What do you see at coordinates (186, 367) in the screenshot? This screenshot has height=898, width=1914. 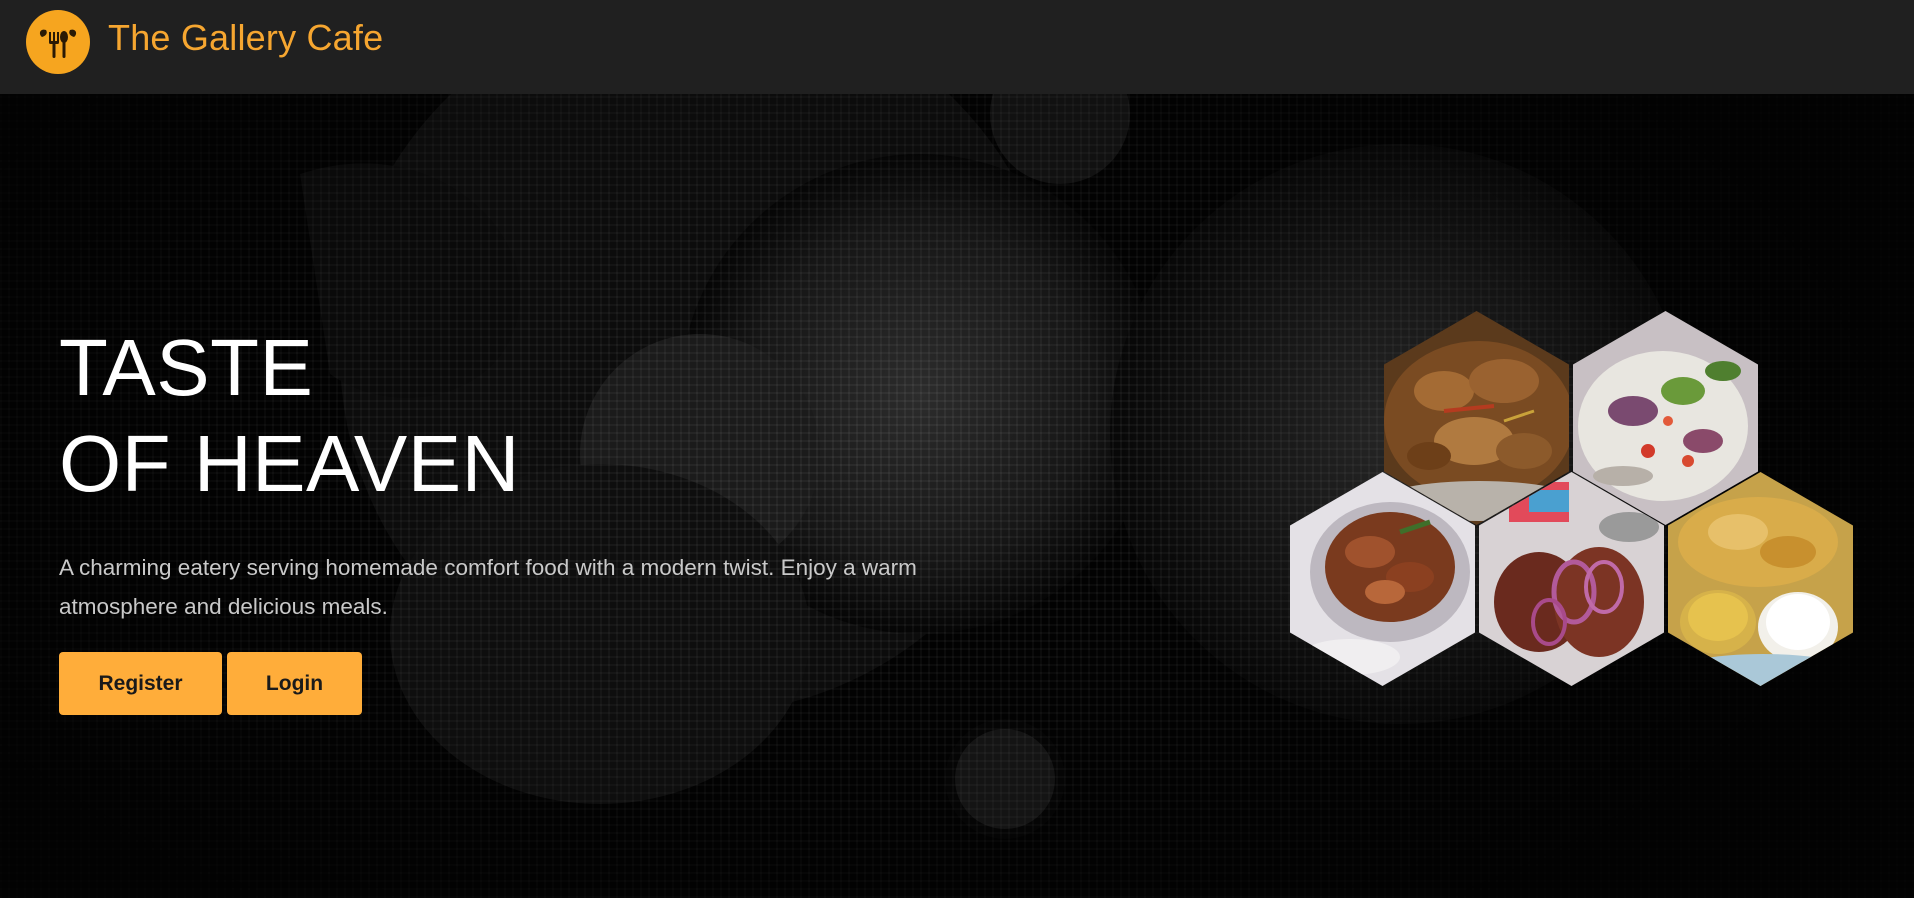 I see `headline-line-1: TASTE` at bounding box center [186, 367].